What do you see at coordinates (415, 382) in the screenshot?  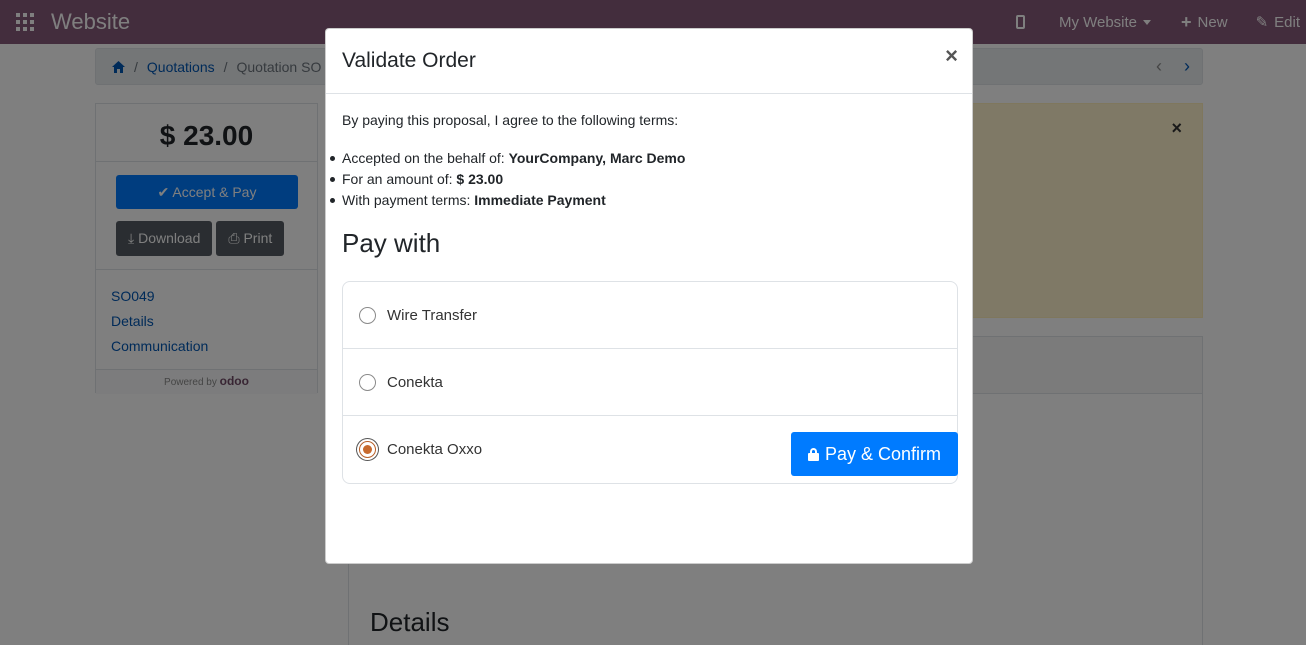 I see `payment-method-label: Conekta` at bounding box center [415, 382].